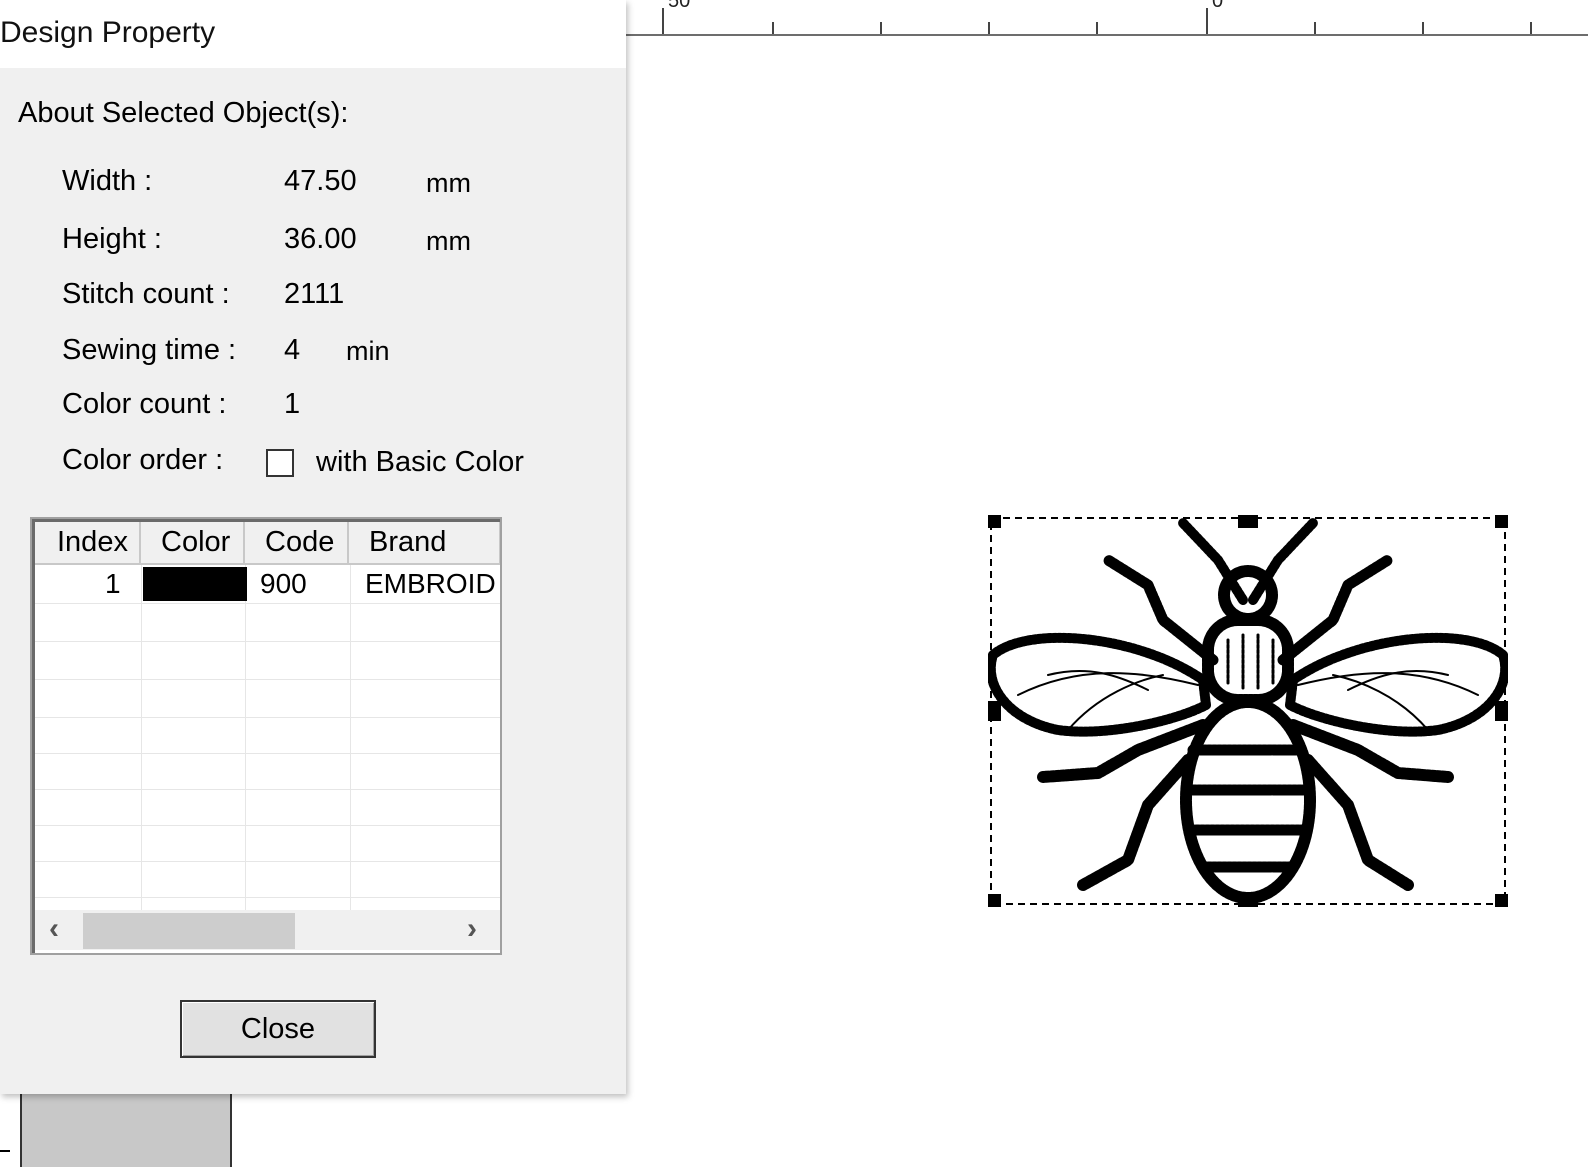 This screenshot has height=1167, width=1588. Describe the element at coordinates (368, 351) in the screenshot. I see `sewing-time-unit: min` at that location.